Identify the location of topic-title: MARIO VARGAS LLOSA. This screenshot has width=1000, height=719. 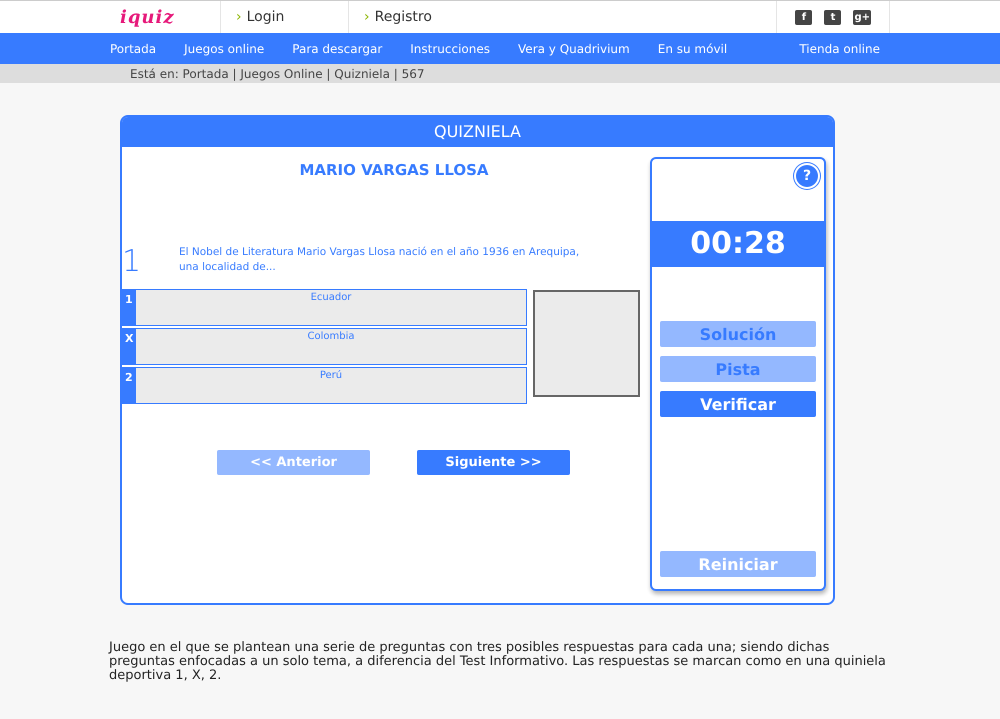
(394, 170).